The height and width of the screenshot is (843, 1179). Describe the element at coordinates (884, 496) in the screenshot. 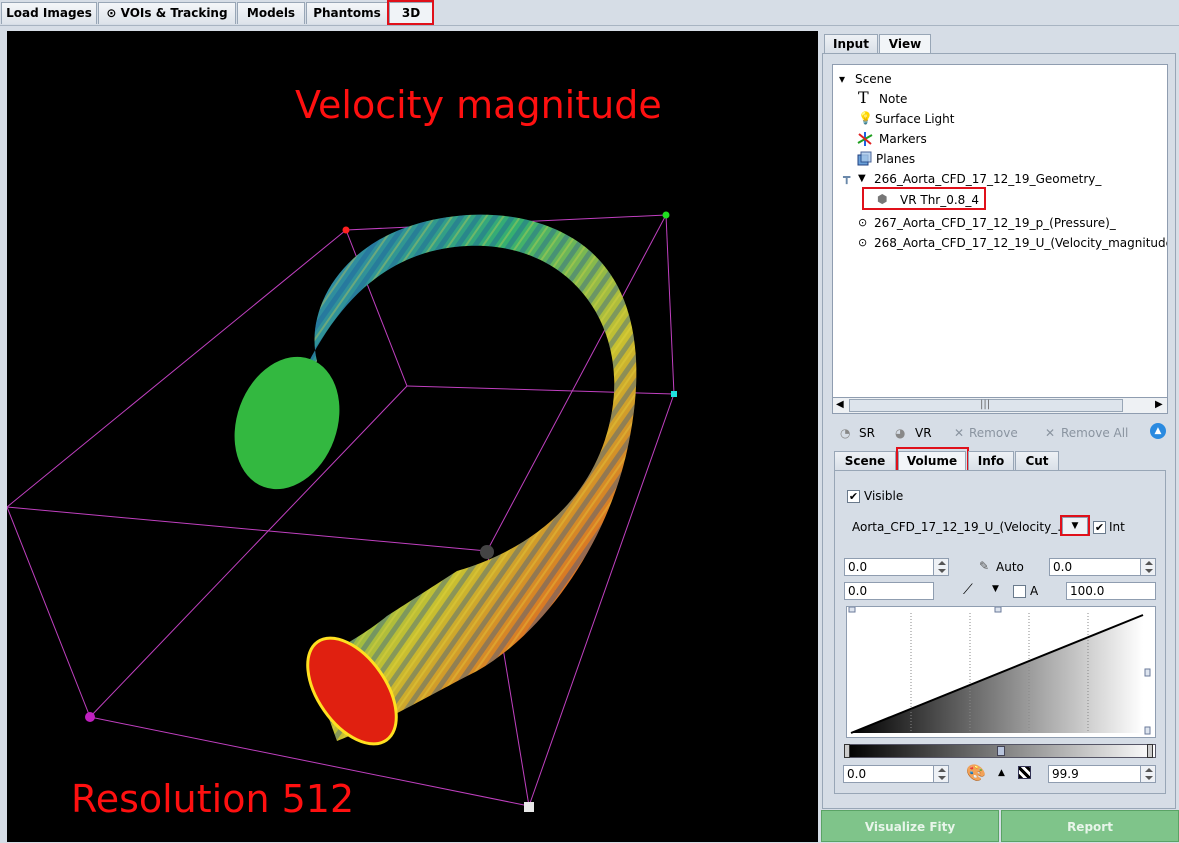

I see `visible-label: Visible` at that location.